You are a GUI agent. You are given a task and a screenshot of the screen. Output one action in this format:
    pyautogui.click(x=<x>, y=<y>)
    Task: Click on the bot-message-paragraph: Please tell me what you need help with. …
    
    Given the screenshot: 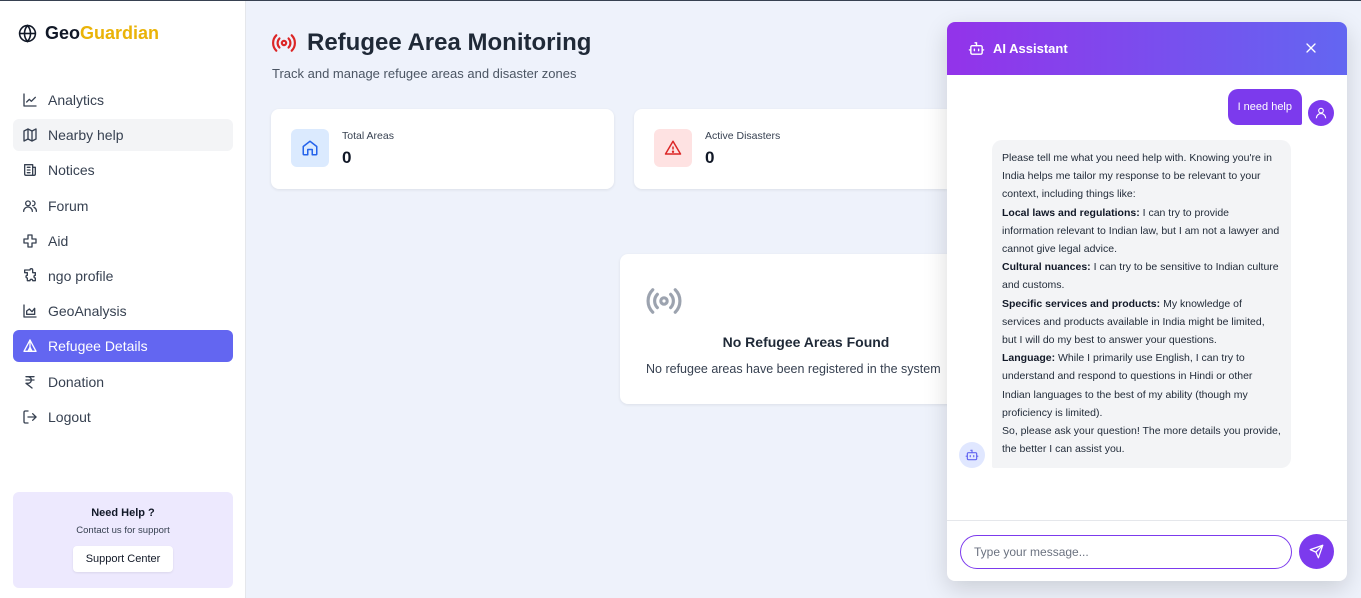 What is the action you would take?
    pyautogui.click(x=1141, y=176)
    